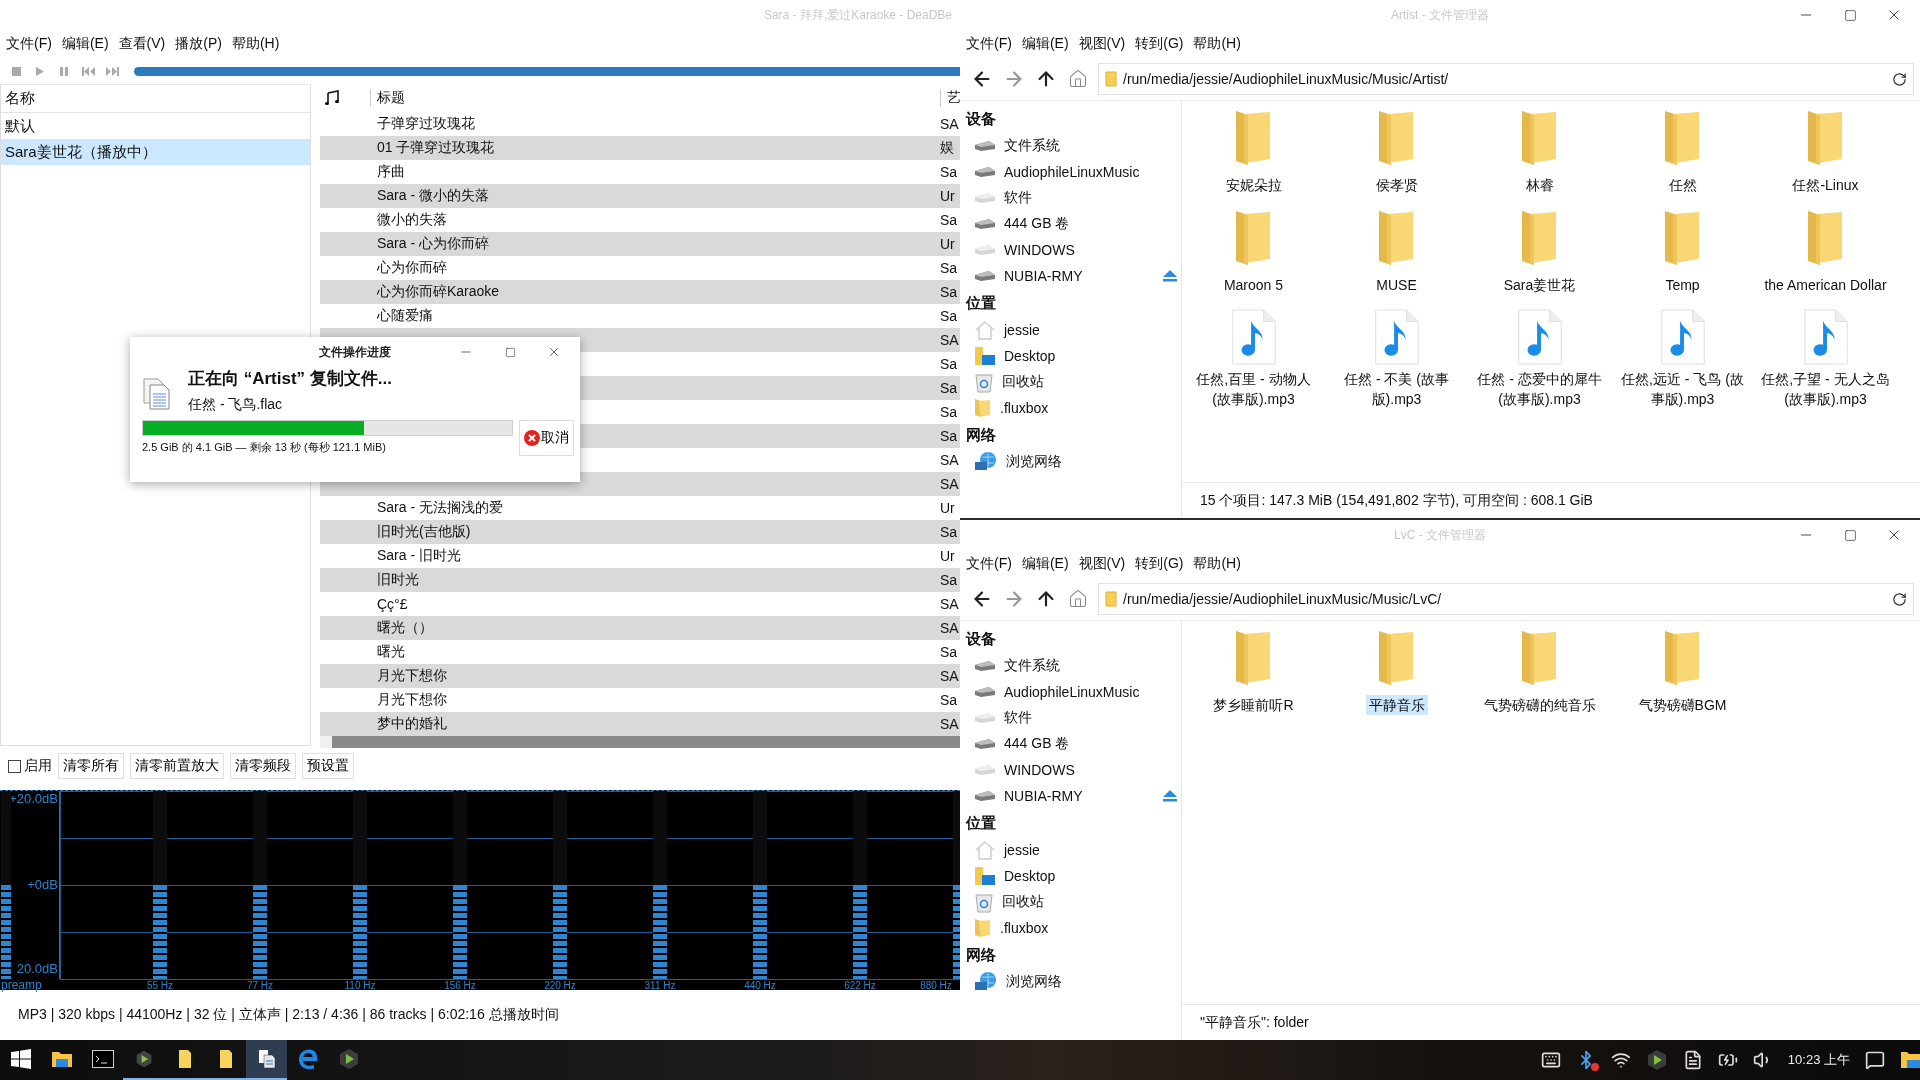  Describe the element at coordinates (328, 766) in the screenshot. I see `eq-button: 预设置` at that location.